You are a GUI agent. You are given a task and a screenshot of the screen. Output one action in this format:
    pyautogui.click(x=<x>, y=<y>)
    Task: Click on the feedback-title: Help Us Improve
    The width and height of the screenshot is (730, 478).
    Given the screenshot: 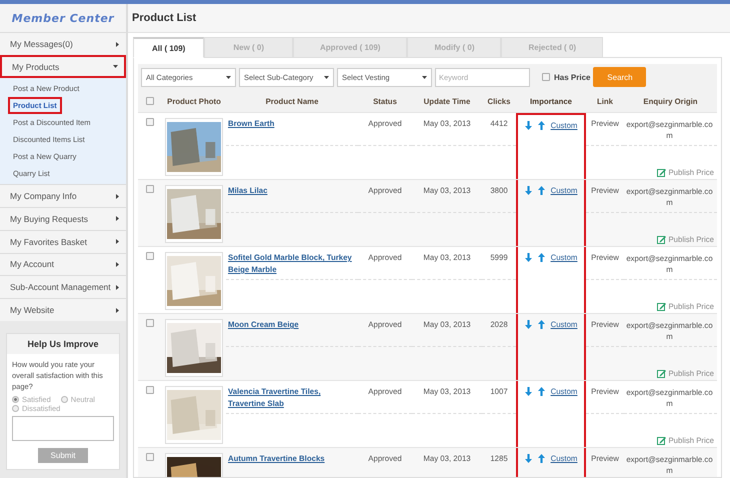 What is the action you would take?
    pyautogui.click(x=63, y=344)
    